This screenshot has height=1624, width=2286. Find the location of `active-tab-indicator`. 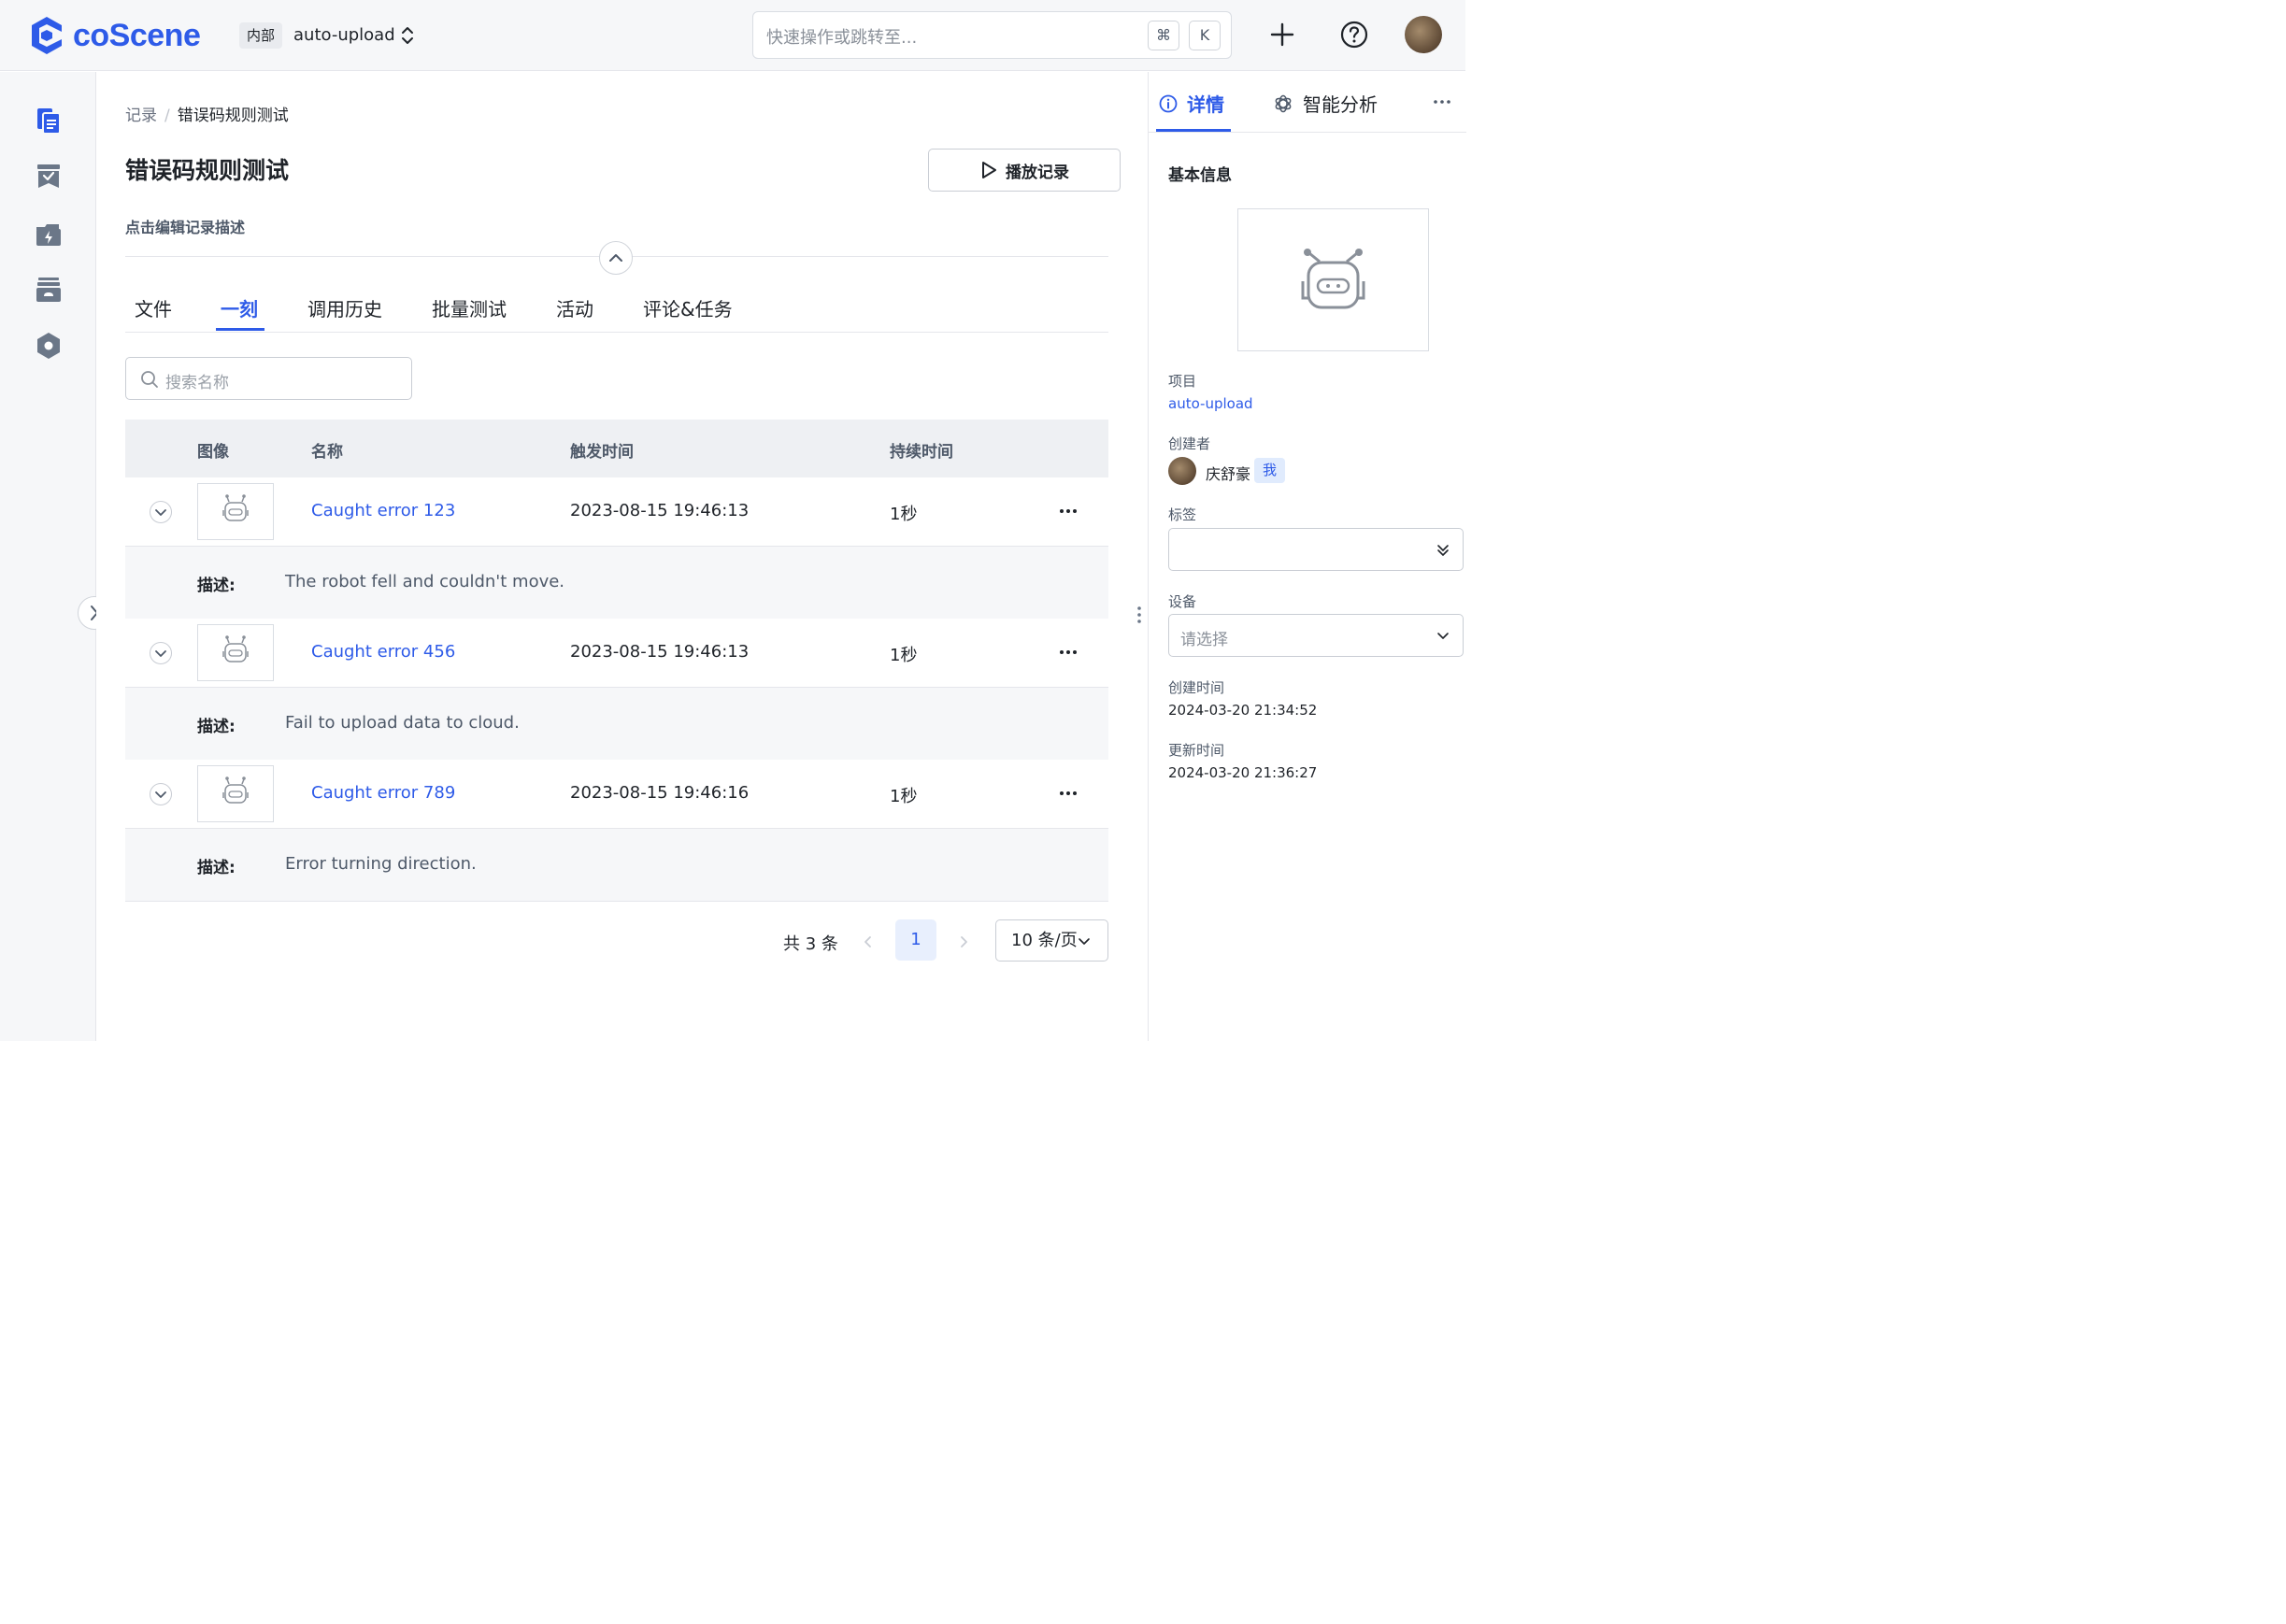

active-tab-indicator is located at coordinates (240, 329).